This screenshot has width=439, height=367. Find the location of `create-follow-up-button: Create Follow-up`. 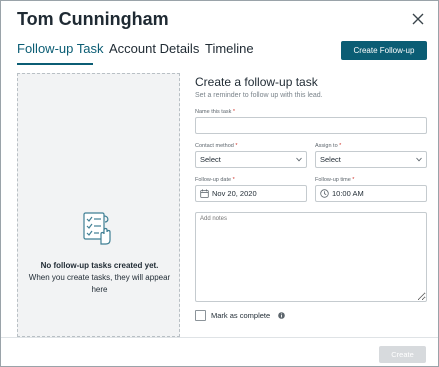

create-follow-up-button: Create Follow-up is located at coordinates (384, 50).